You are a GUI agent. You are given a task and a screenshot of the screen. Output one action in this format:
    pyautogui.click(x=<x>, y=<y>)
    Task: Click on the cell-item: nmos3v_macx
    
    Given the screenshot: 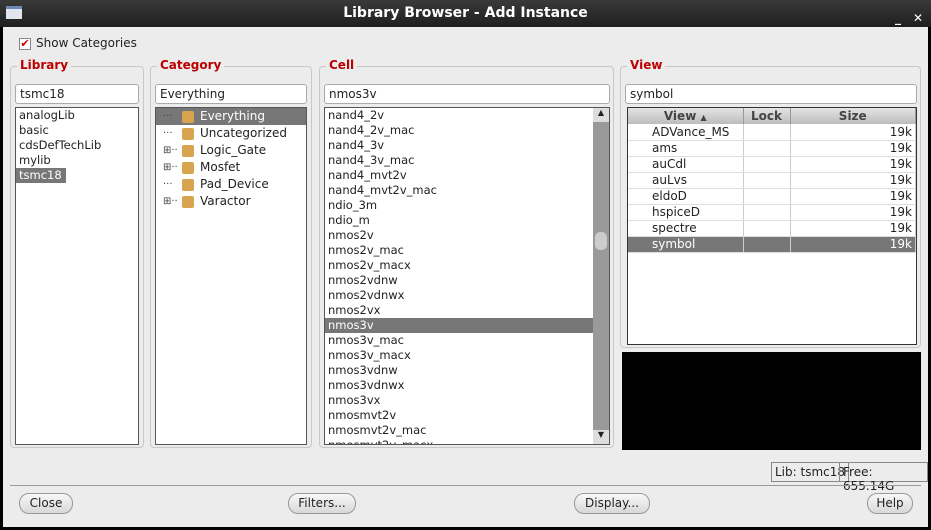 What is the action you would take?
    pyautogui.click(x=459, y=355)
    